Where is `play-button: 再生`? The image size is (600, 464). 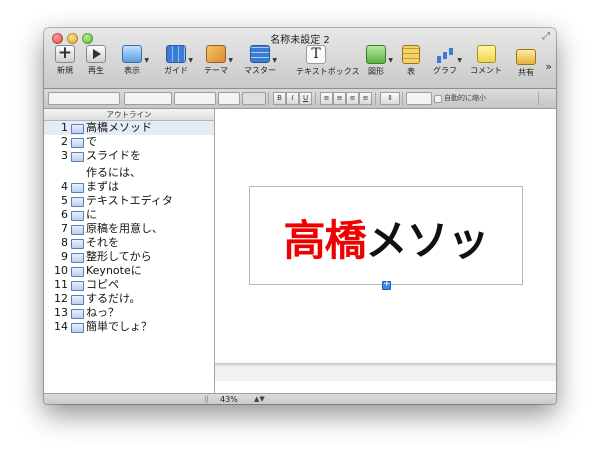 play-button: 再生 is located at coordinates (96, 60).